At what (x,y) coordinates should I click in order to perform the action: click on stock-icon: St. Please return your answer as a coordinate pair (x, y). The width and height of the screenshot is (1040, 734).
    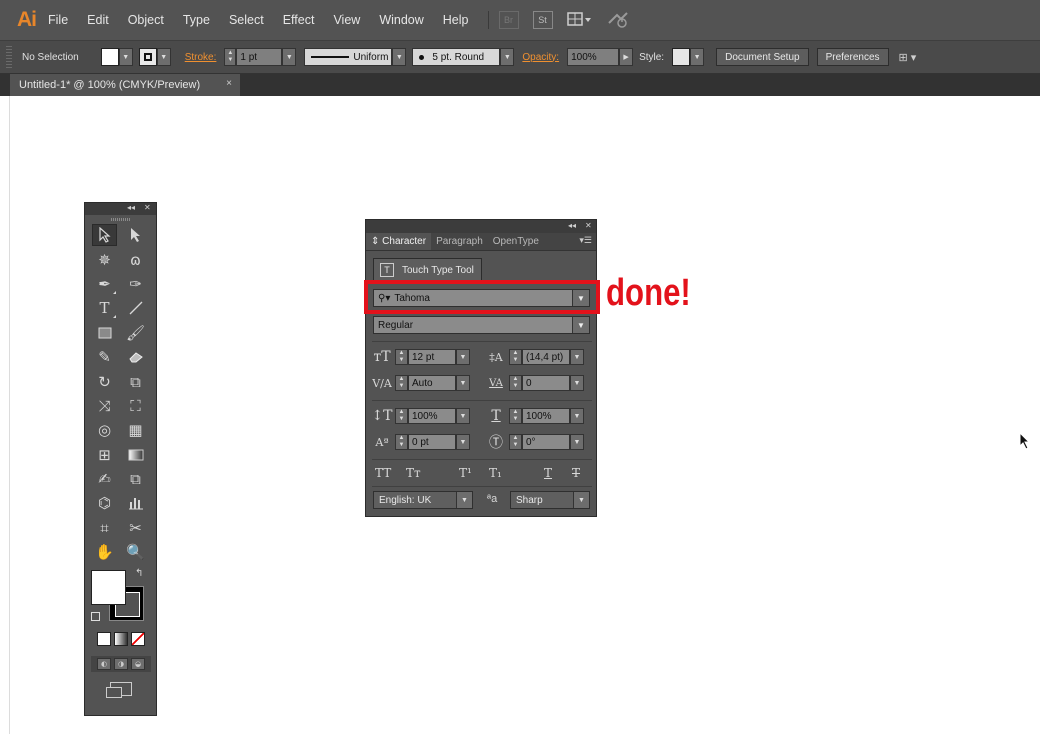
    Looking at the image, I should click on (542, 20).